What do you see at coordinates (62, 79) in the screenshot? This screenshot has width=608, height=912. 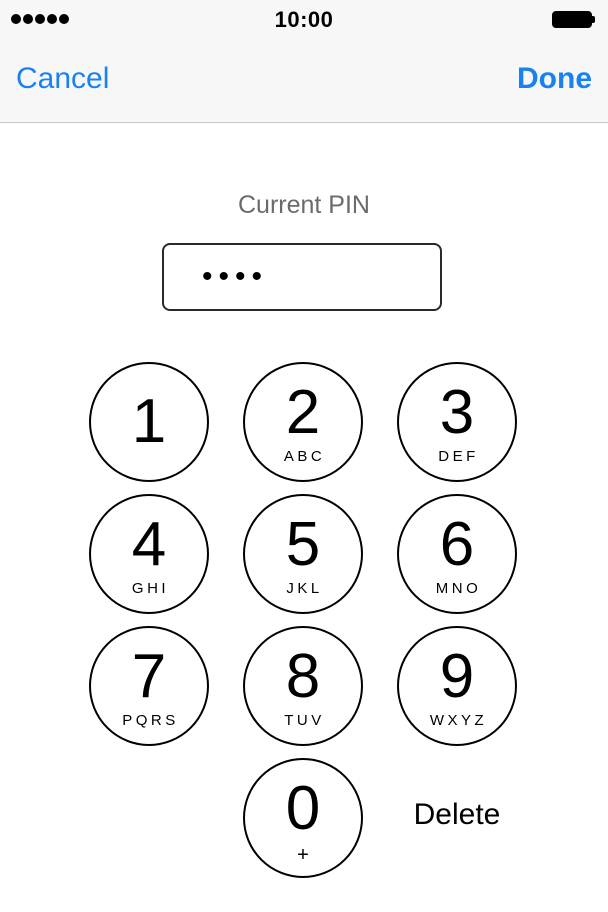 I see `cancel-button: Cancel` at bounding box center [62, 79].